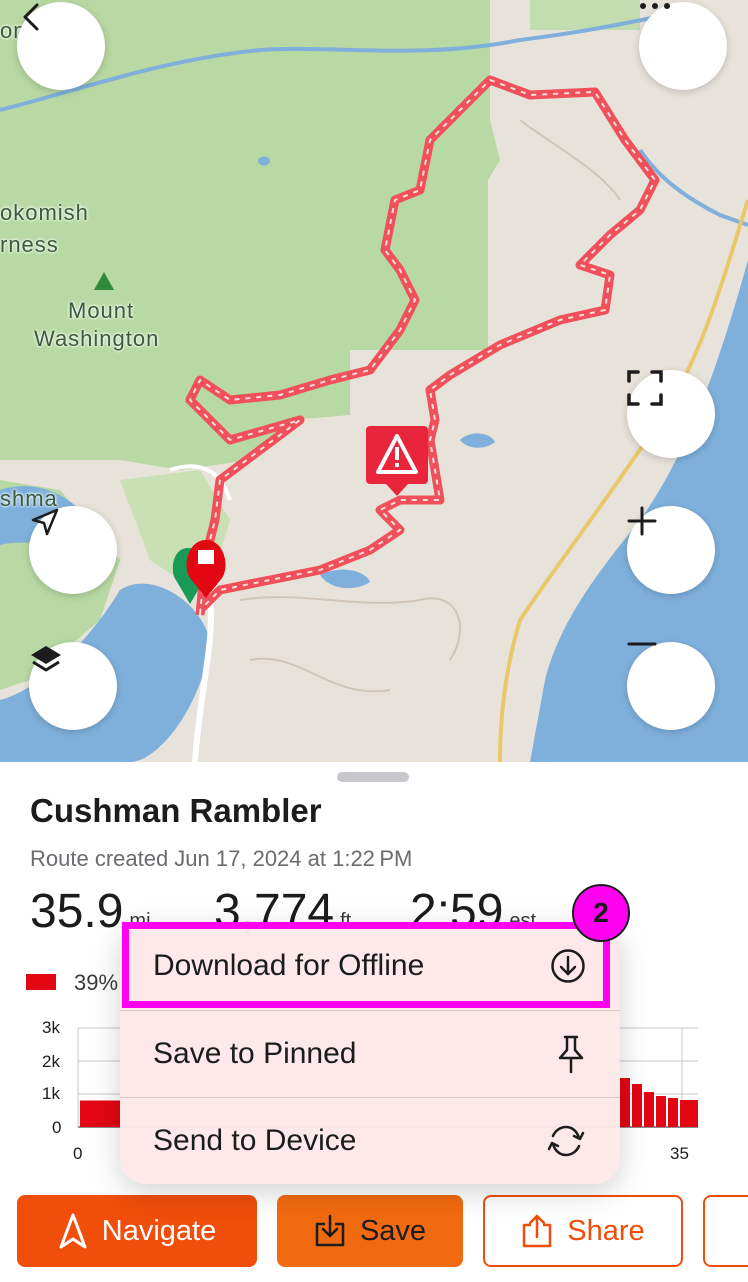  Describe the element at coordinates (78, 1153) in the screenshot. I see `chart-x-tick-0: 0` at that location.